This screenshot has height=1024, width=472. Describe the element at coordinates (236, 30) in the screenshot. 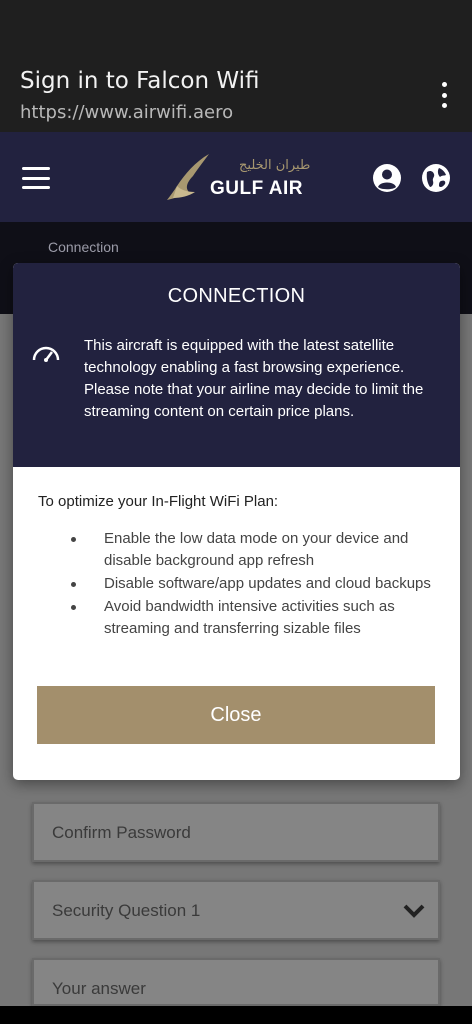

I see `status-bar` at that location.